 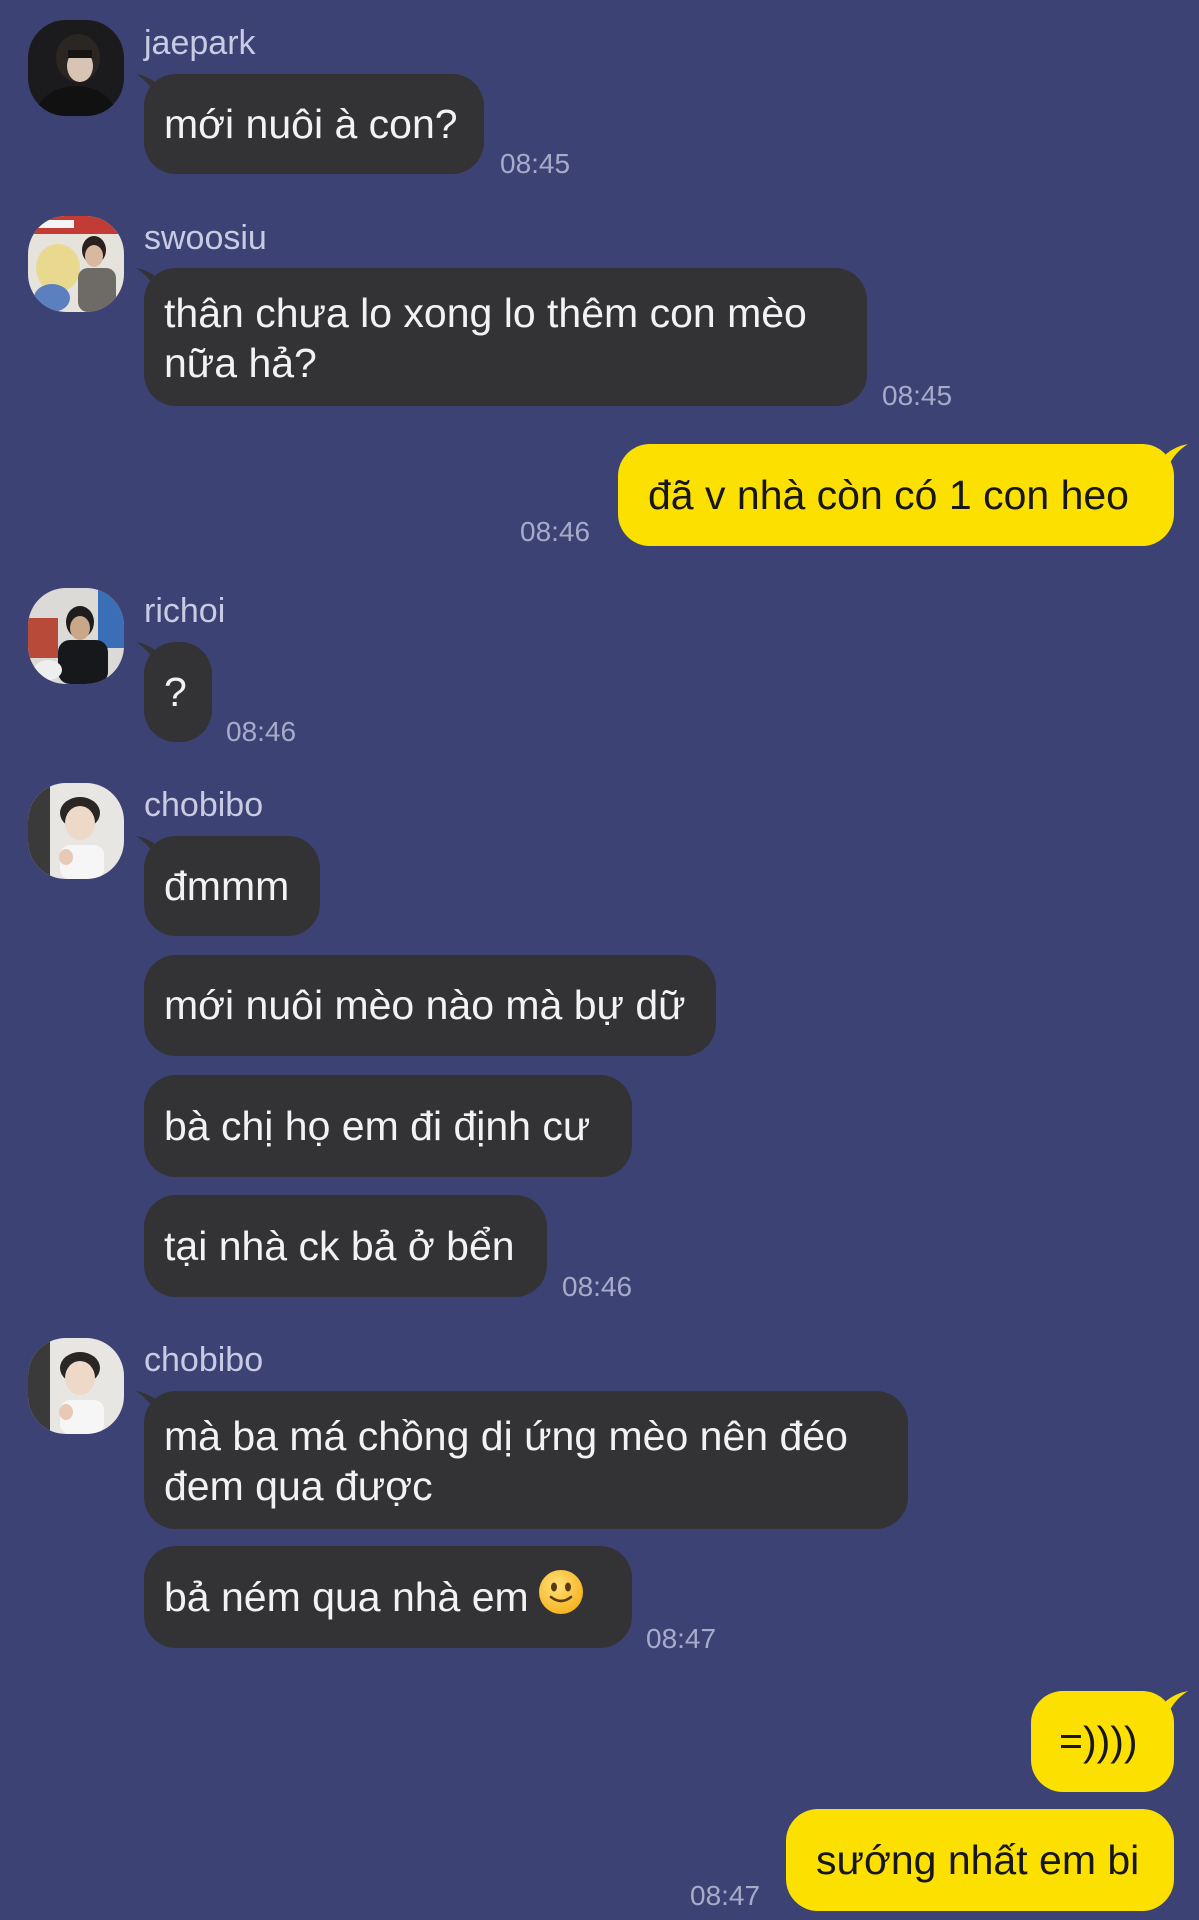 What do you see at coordinates (561, 1597) in the screenshot?
I see `slightly-smiling-face-icon` at bounding box center [561, 1597].